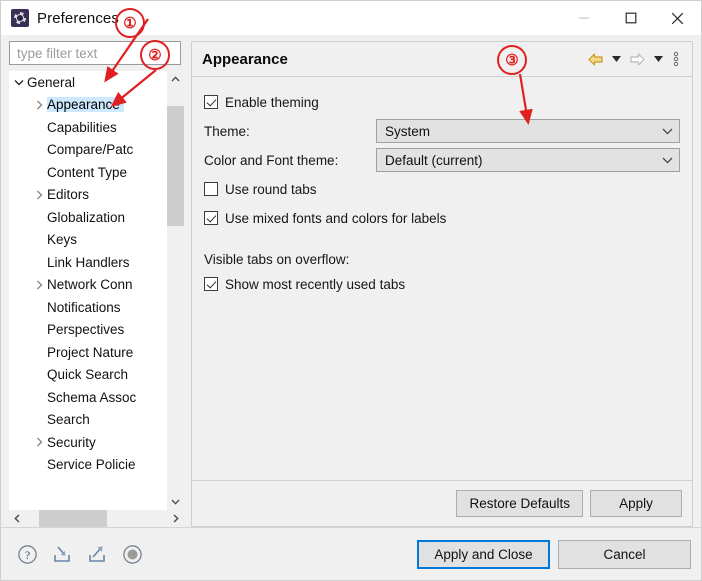 The image size is (702, 581). I want to click on tree-item-general: General, so click(87, 82).